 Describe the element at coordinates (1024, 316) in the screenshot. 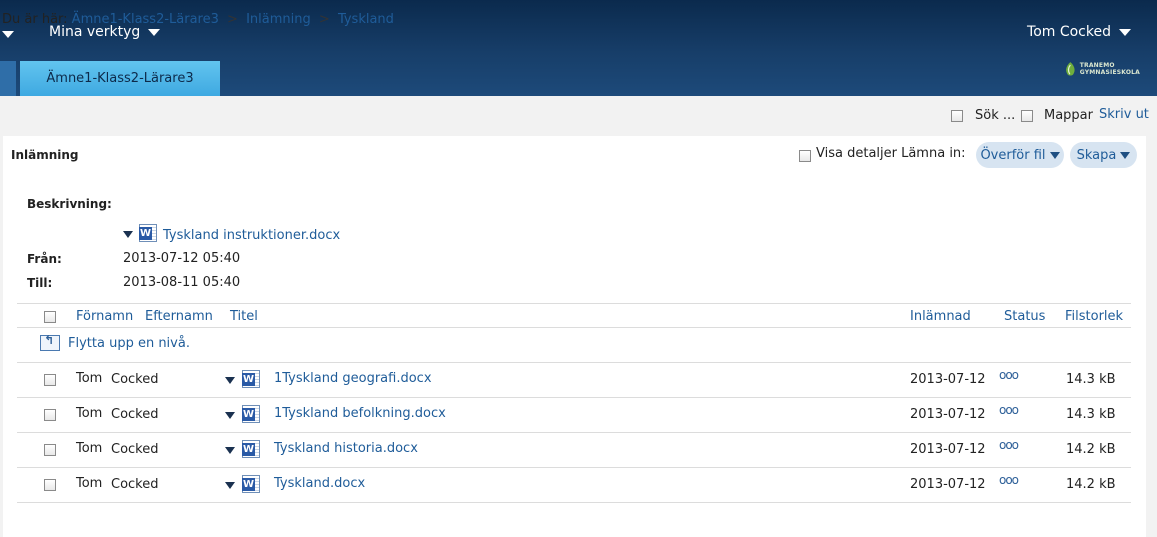

I see `column-header-status: Status` at that location.